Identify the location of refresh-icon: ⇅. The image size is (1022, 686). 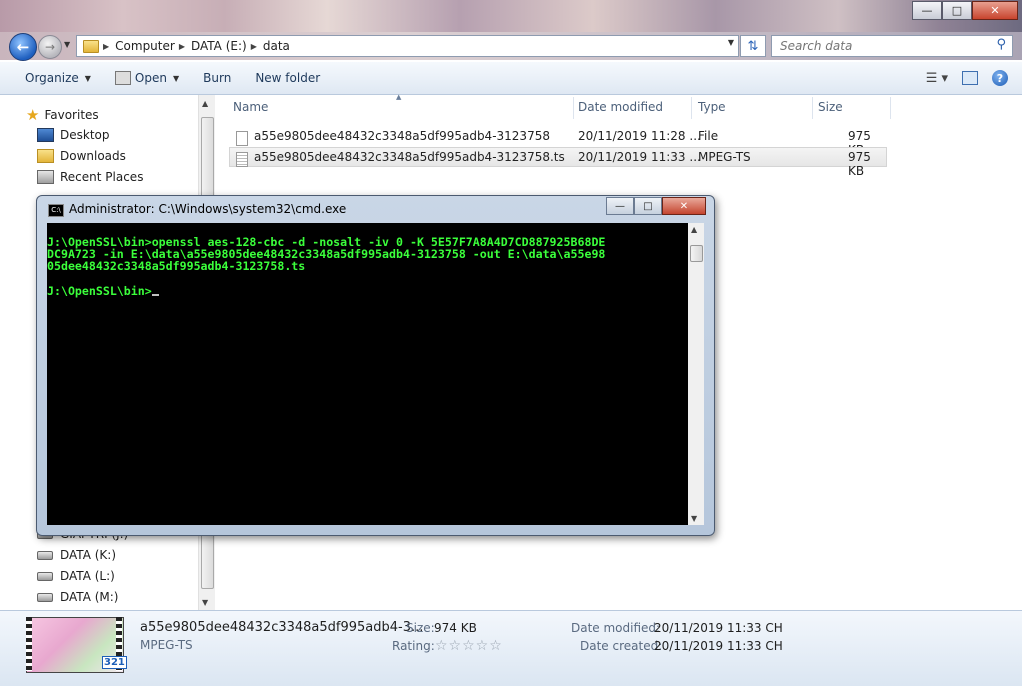
(753, 46).